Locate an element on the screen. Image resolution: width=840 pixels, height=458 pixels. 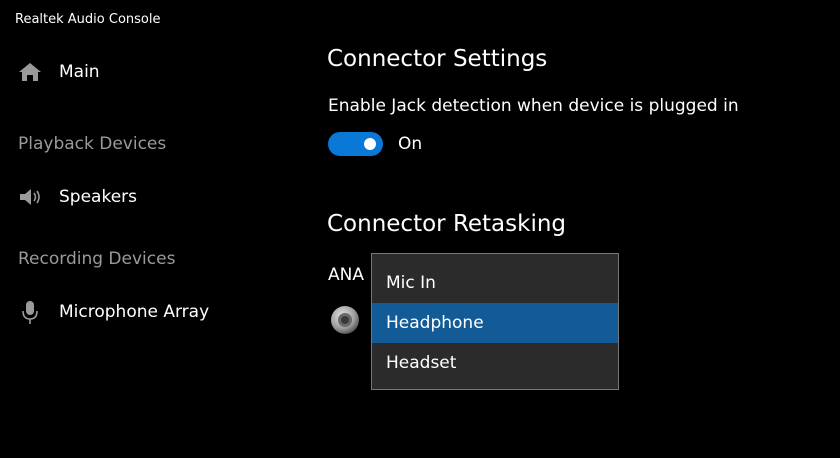
connector-settings-heading: Connector Settings is located at coordinates (437, 59).